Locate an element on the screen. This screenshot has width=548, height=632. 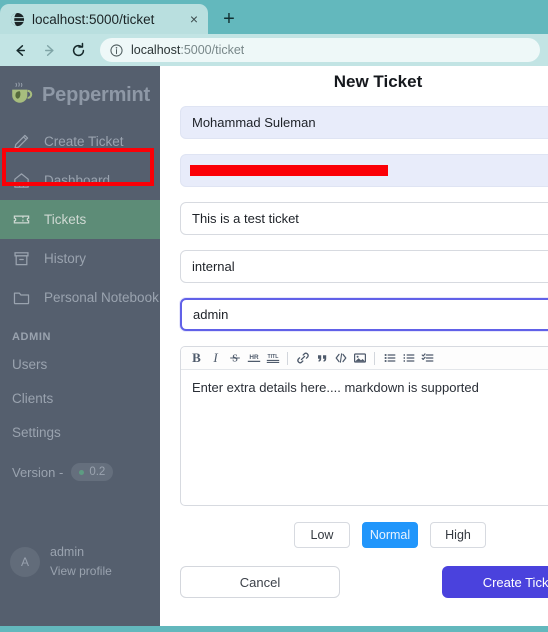
svg-text: S is located at coordinates (235, 359).